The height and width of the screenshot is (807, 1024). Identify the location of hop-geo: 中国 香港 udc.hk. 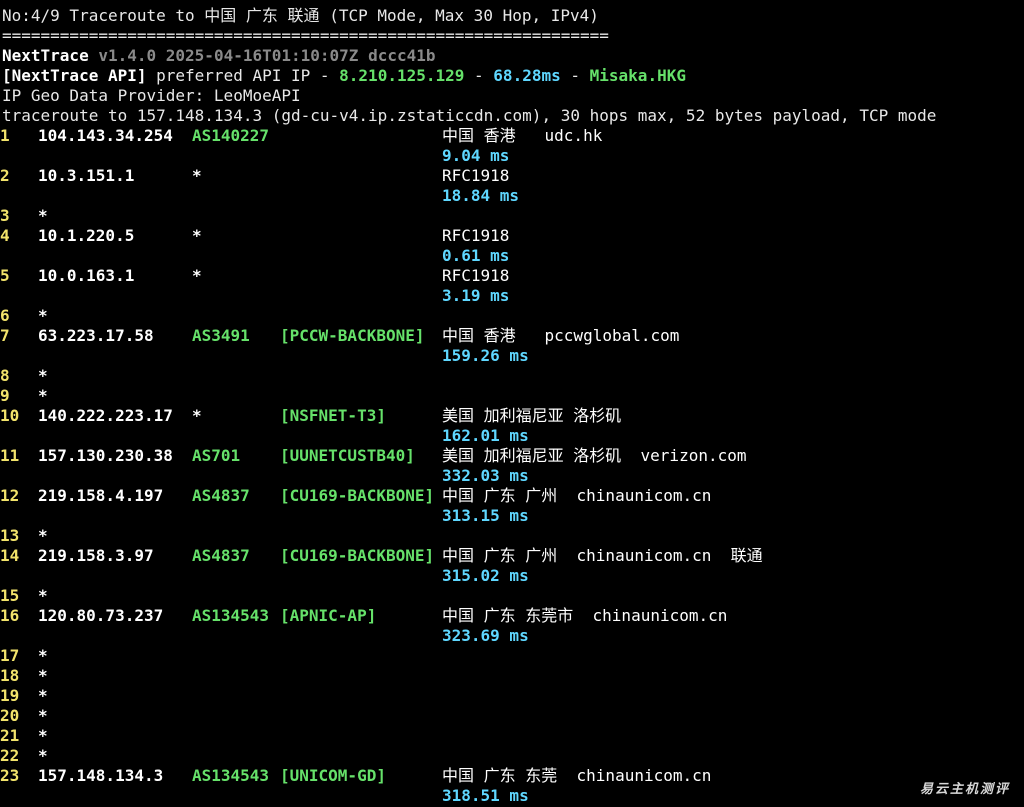
(522, 135).